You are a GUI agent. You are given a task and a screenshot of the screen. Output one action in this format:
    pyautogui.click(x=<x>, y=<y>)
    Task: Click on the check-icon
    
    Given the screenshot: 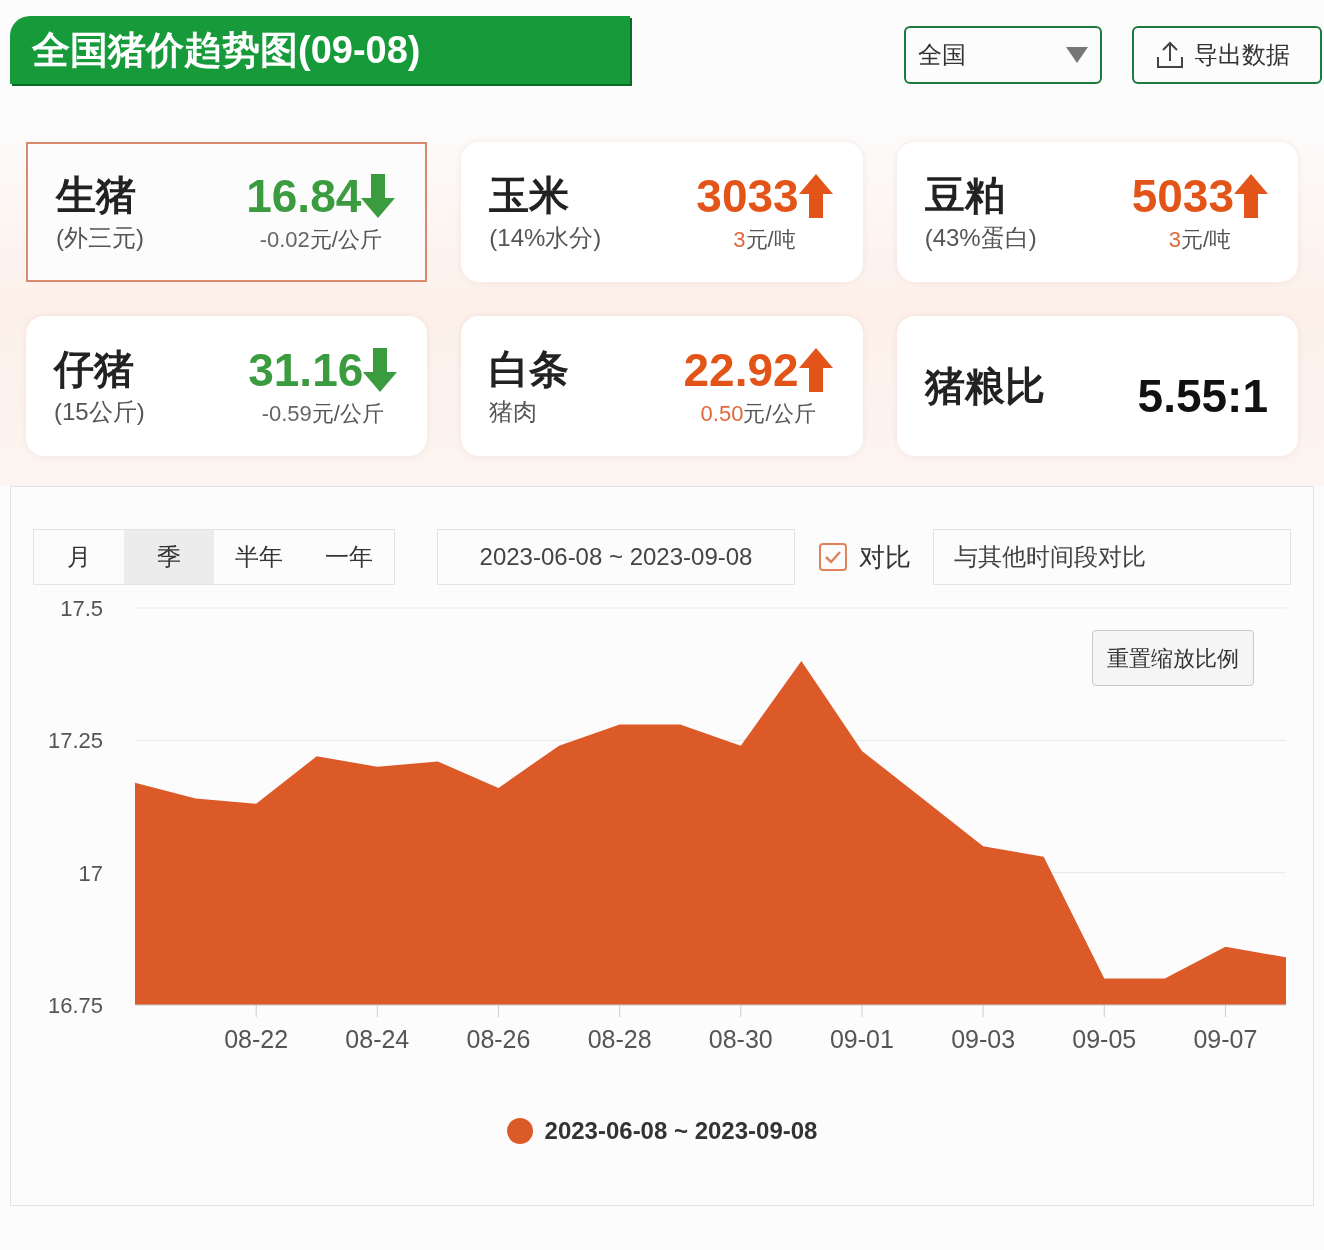 What is the action you would take?
    pyautogui.click(x=833, y=557)
    